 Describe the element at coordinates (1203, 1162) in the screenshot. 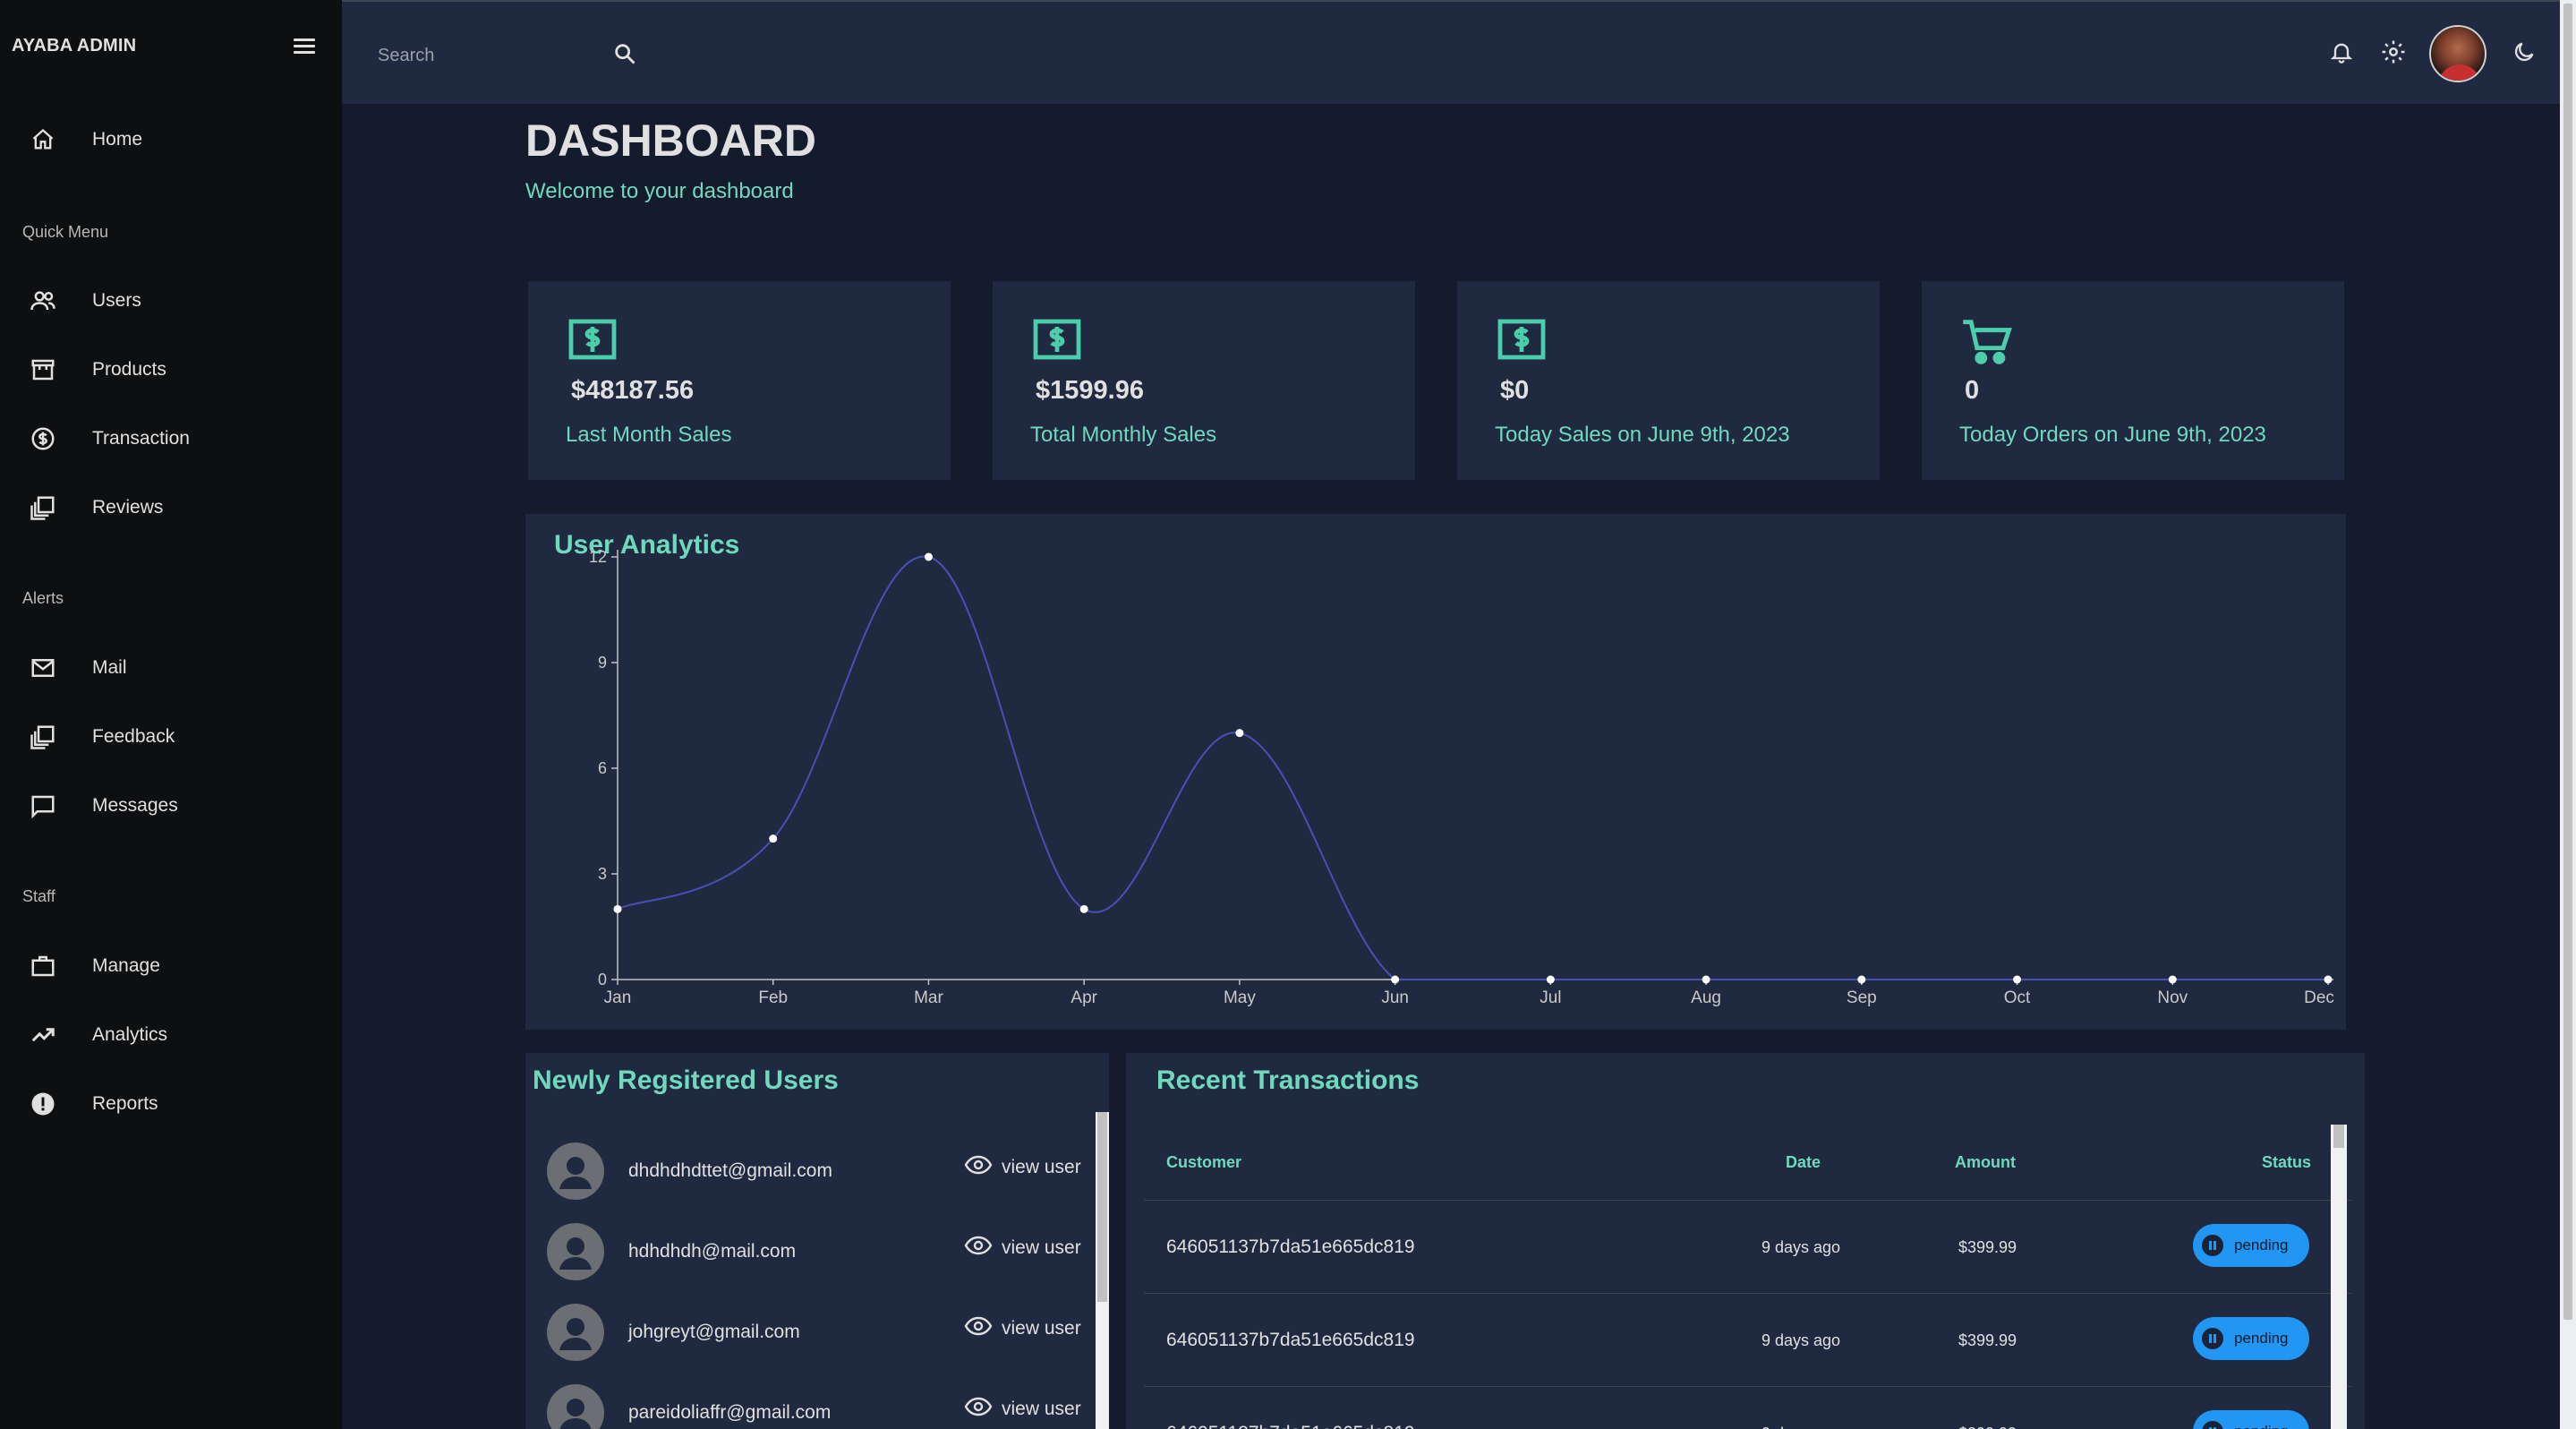

I see `column-header-customer: Customer` at that location.